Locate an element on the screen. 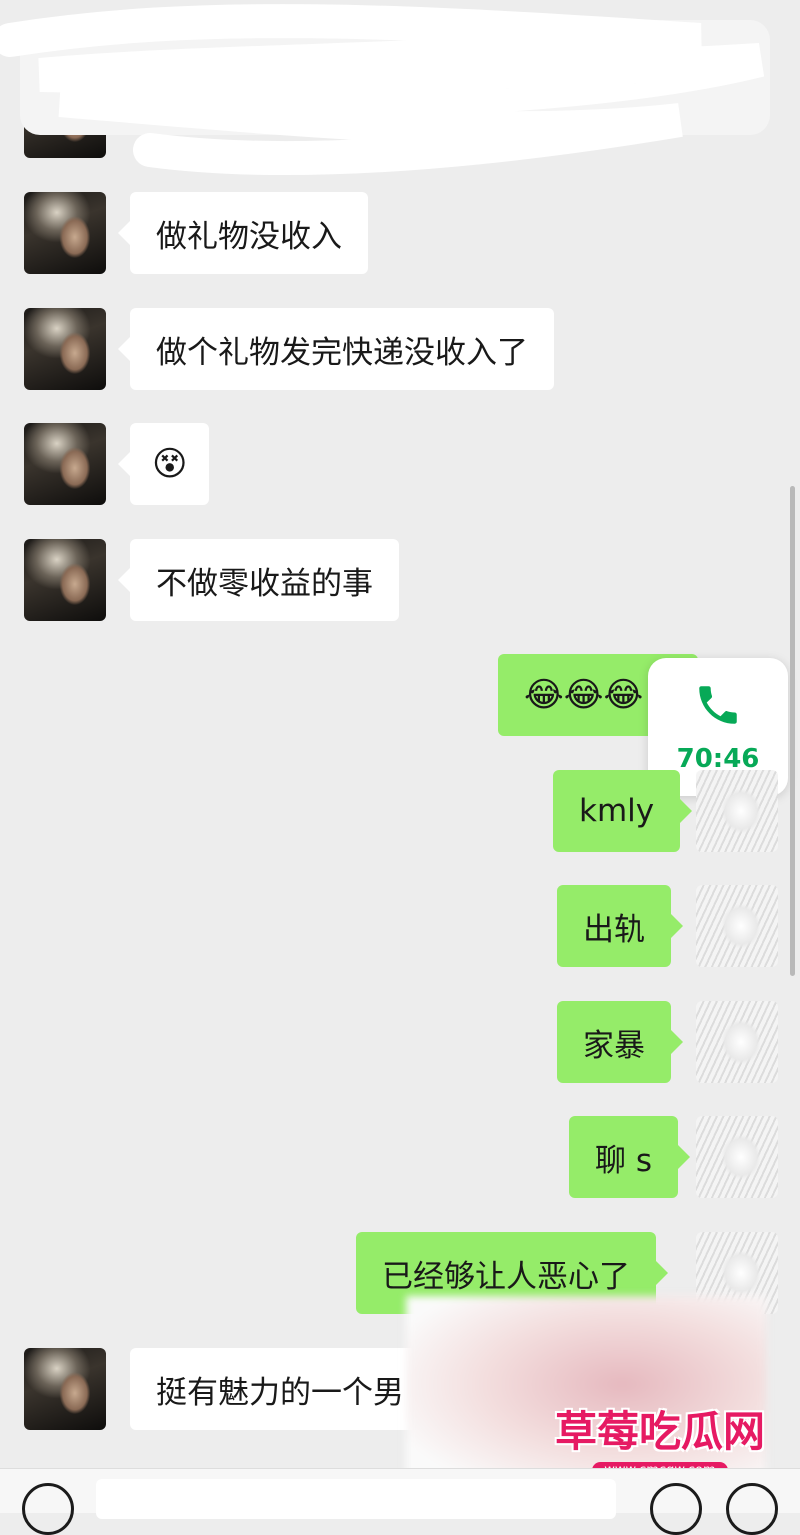 The width and height of the screenshot is (800, 1535). watermark-logo: 草莓吃瓜网 www.cmcgw.com is located at coordinates (660, 1438).